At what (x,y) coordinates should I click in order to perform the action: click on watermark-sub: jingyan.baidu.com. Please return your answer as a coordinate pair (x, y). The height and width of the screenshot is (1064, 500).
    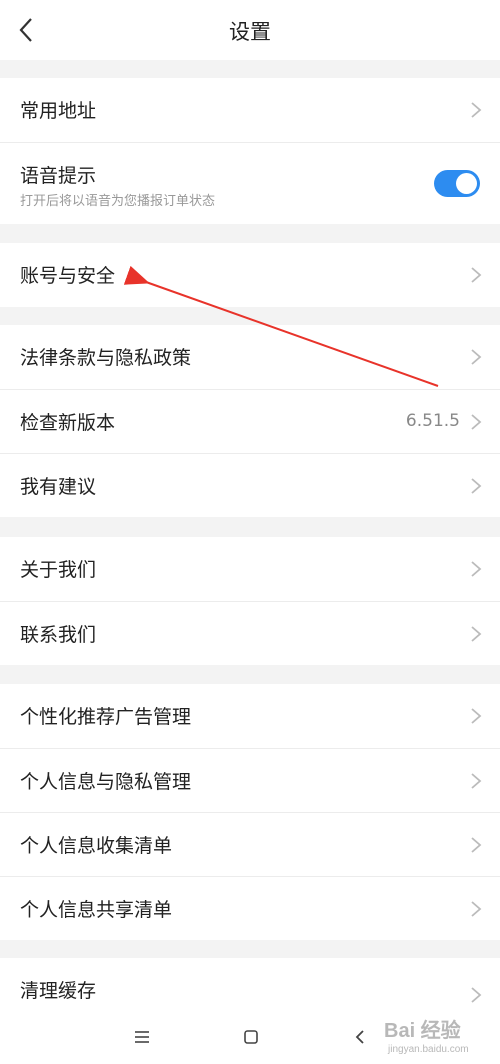
    Looking at the image, I should click on (428, 1049).